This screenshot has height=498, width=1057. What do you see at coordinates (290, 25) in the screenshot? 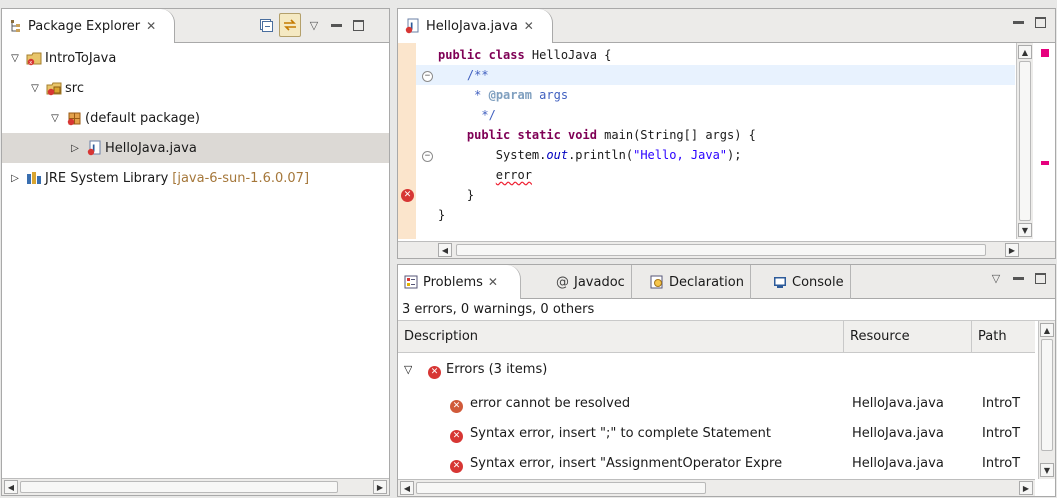
I see `link-editor-icon` at bounding box center [290, 25].